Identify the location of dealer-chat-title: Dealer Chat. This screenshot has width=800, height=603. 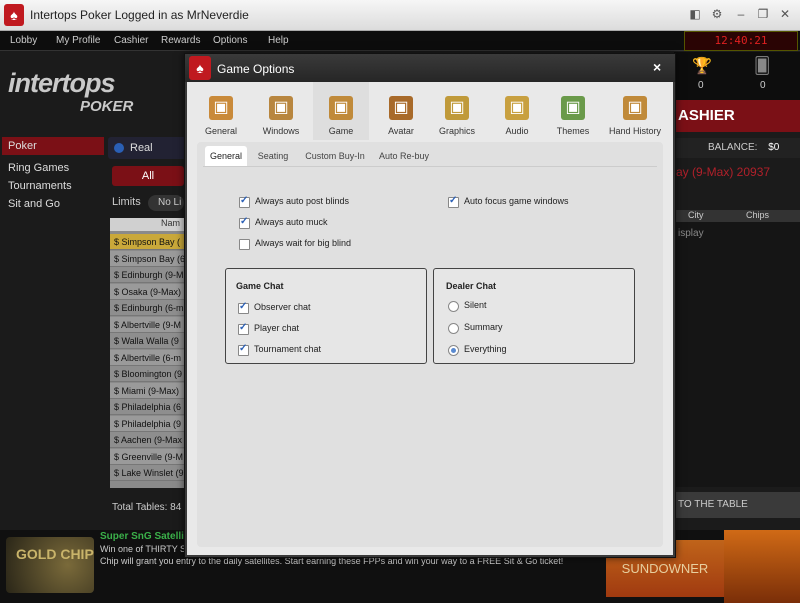
(471, 286).